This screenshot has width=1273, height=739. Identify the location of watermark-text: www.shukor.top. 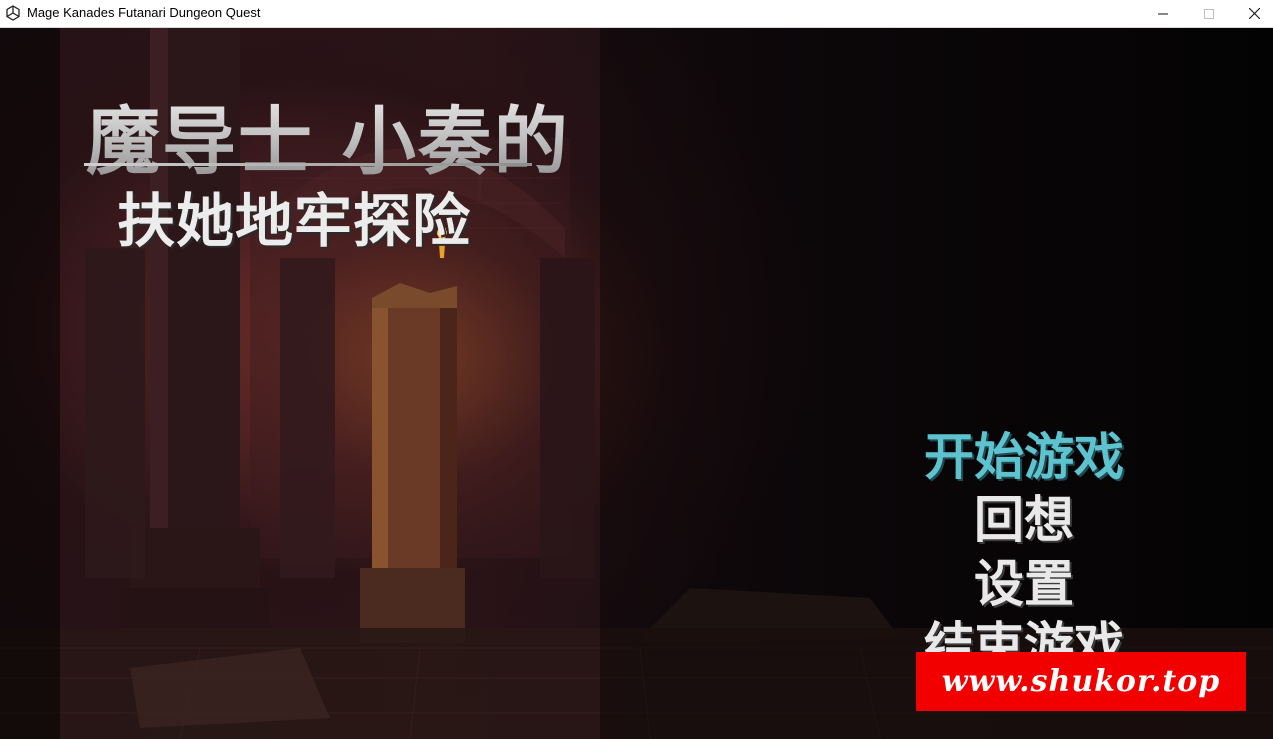
(1081, 681).